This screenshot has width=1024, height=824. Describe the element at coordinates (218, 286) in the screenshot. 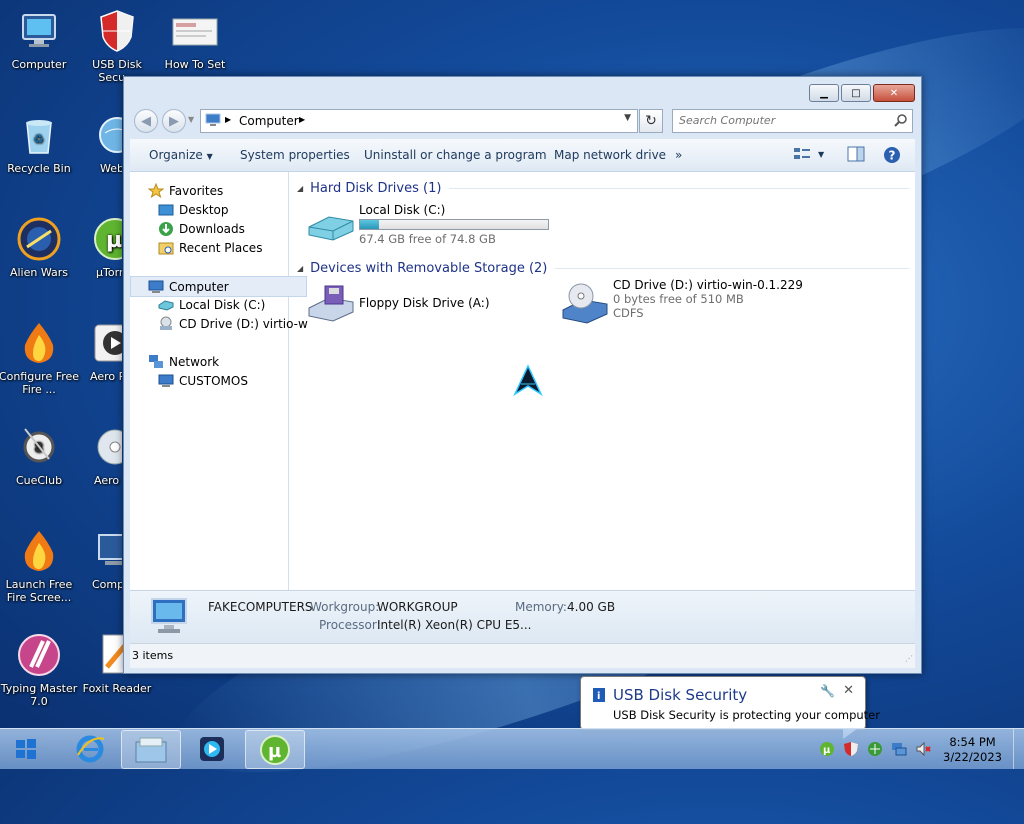

I see `nav-computer: Computer` at that location.